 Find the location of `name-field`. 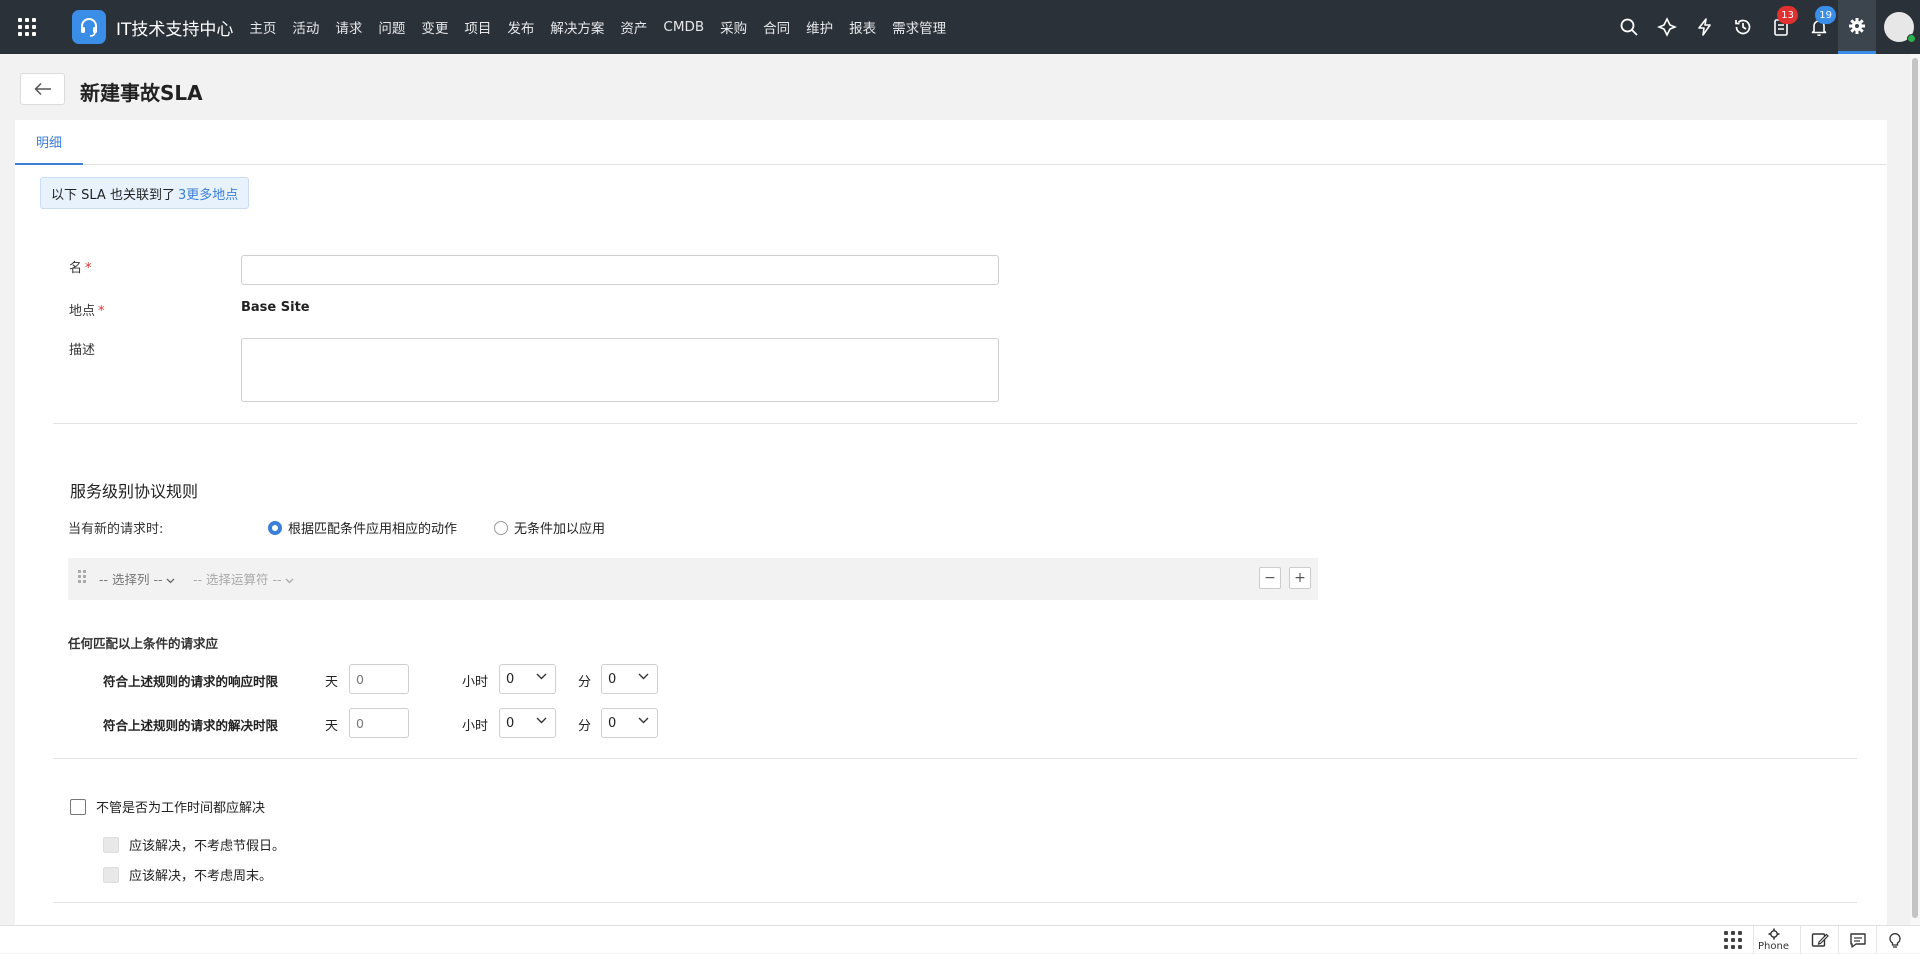

name-field is located at coordinates (620, 270).